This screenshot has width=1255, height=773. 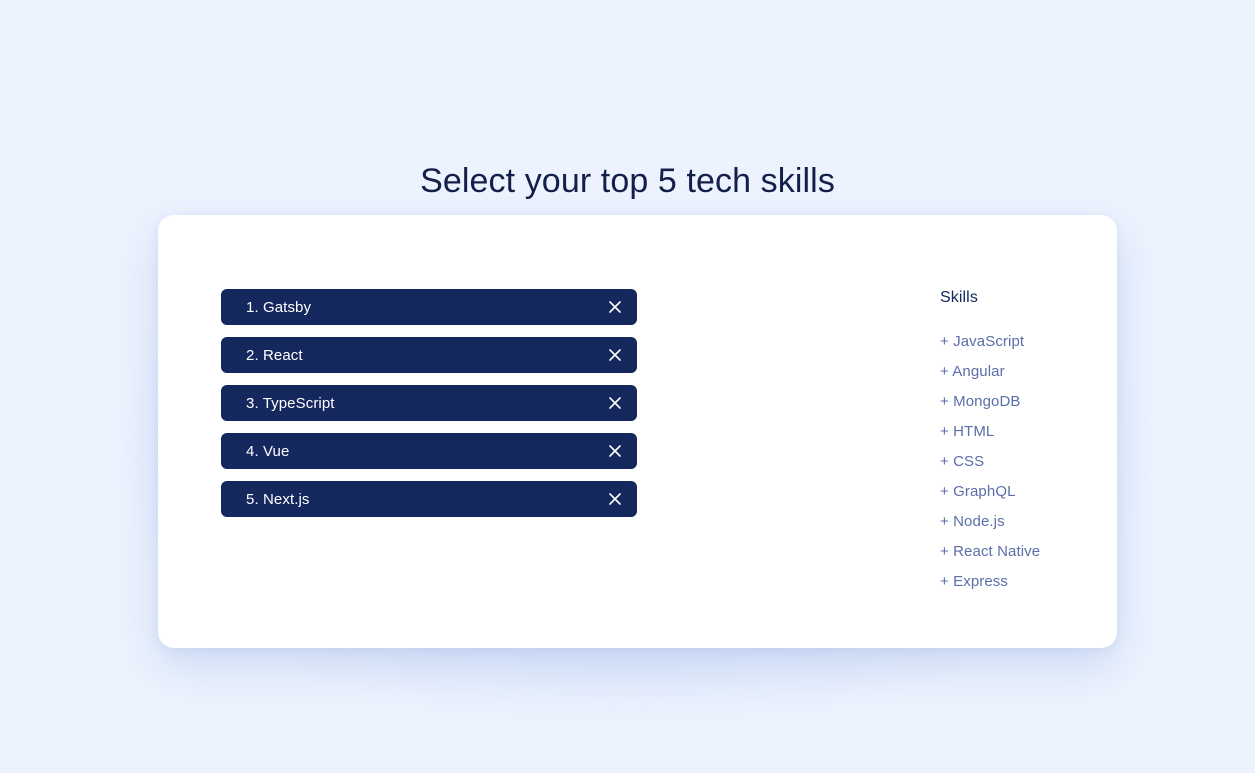 I want to click on available-skill-item: + GraphQL, so click(x=1015, y=492).